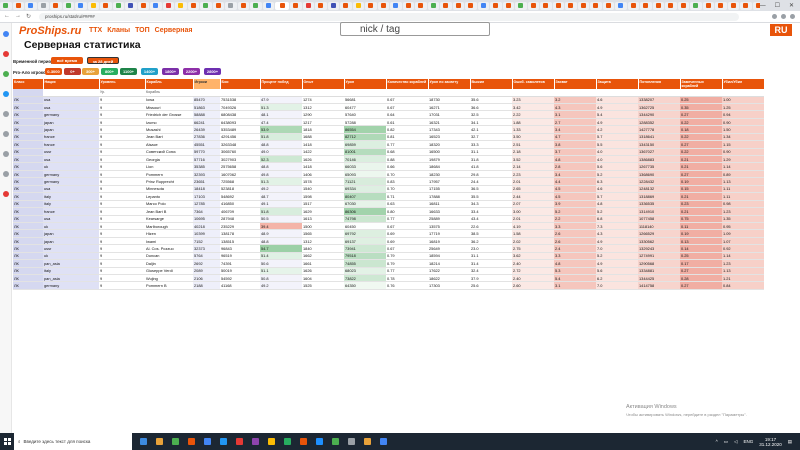 The image size is (800, 450). I want to click on pro-filter-button: 2200+, so click(191, 71).